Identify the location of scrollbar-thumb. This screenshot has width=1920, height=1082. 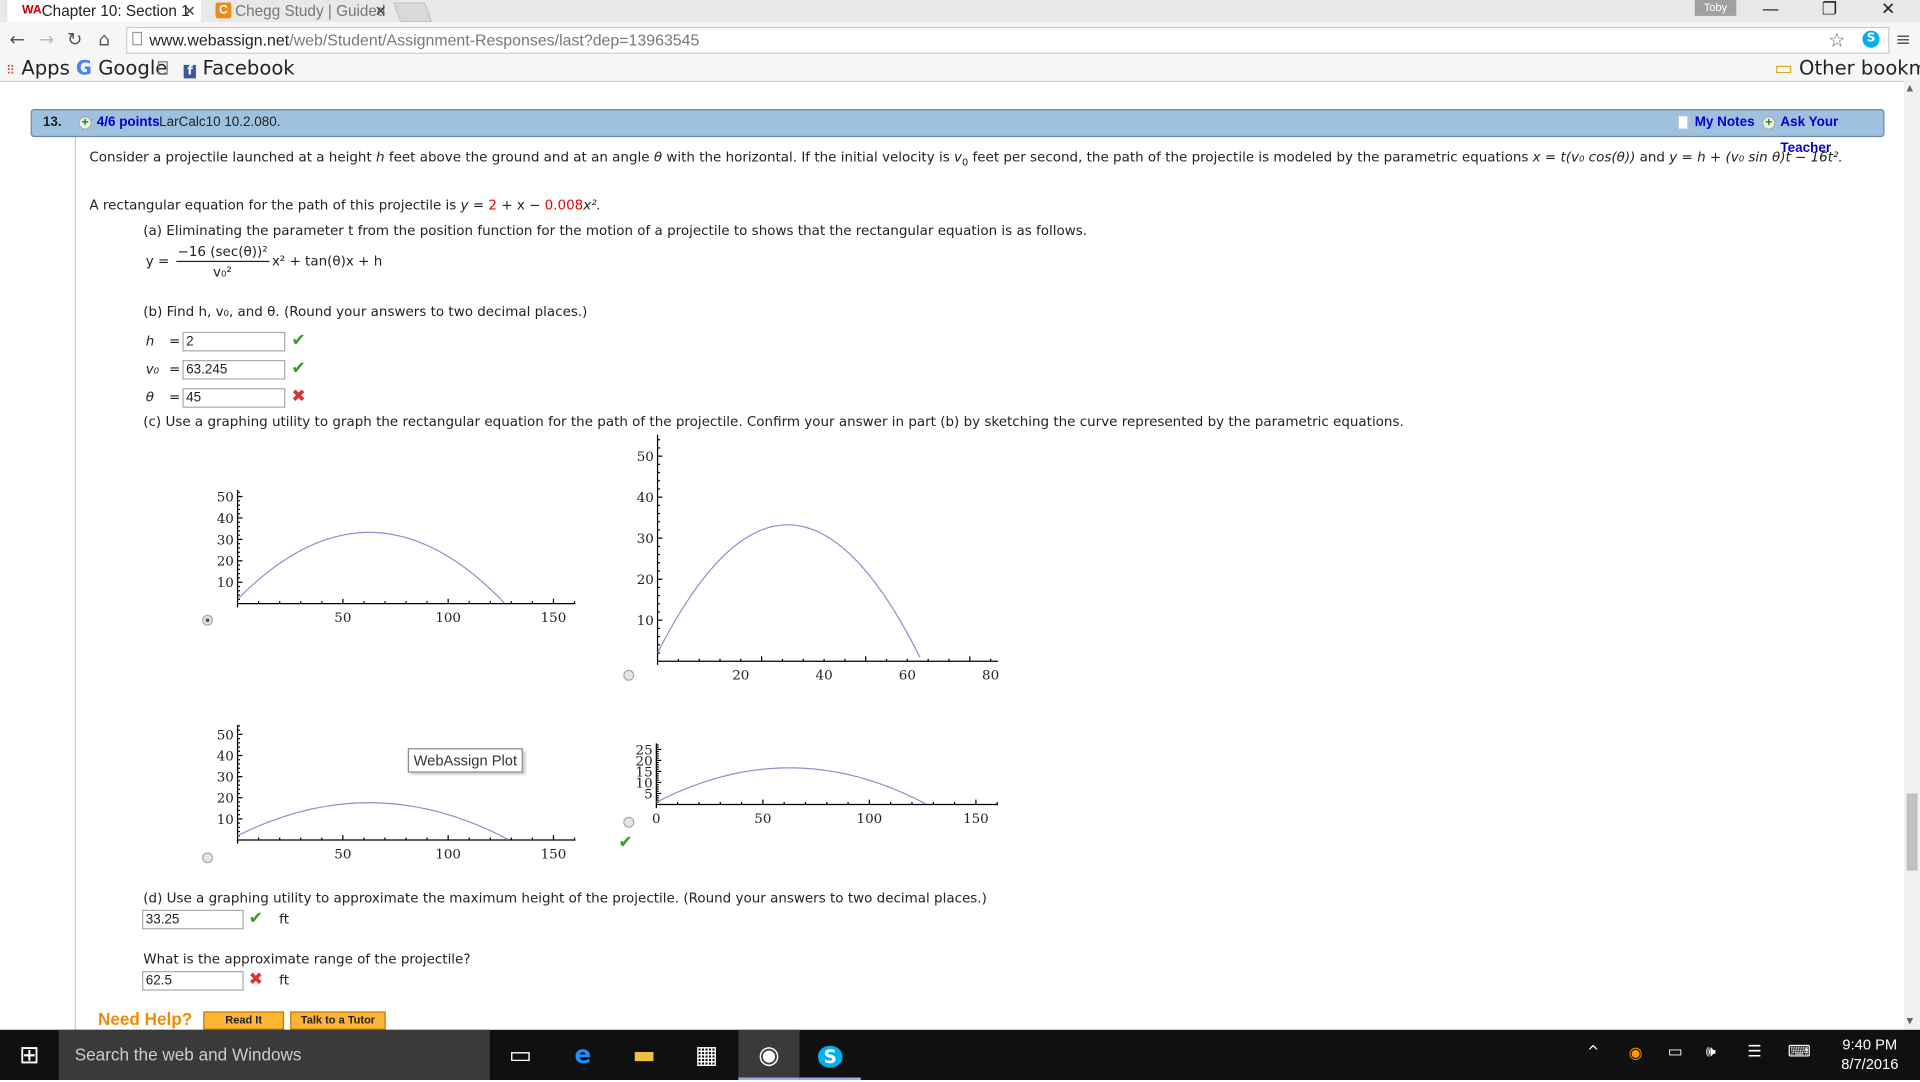
(1912, 832).